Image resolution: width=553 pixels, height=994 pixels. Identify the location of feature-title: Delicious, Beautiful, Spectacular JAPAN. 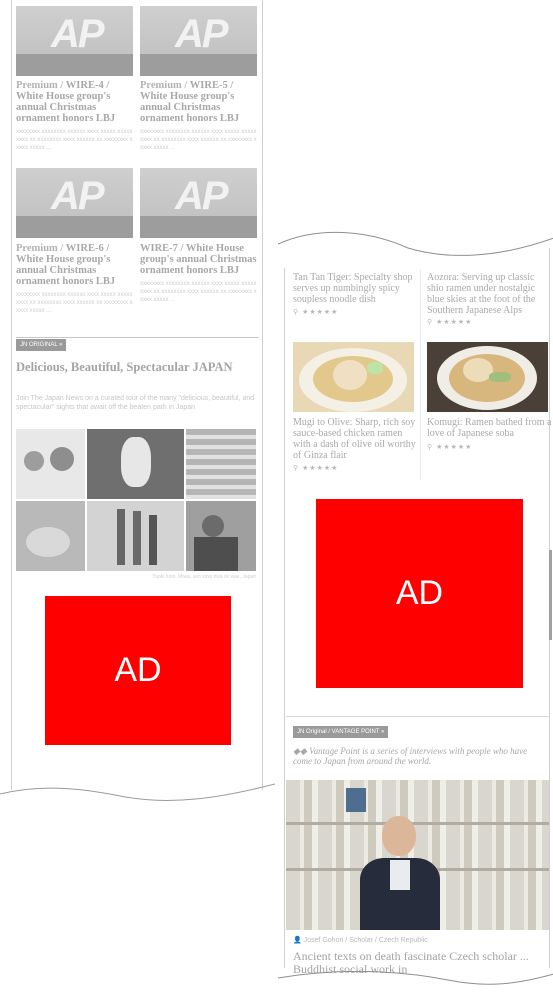
(136, 367).